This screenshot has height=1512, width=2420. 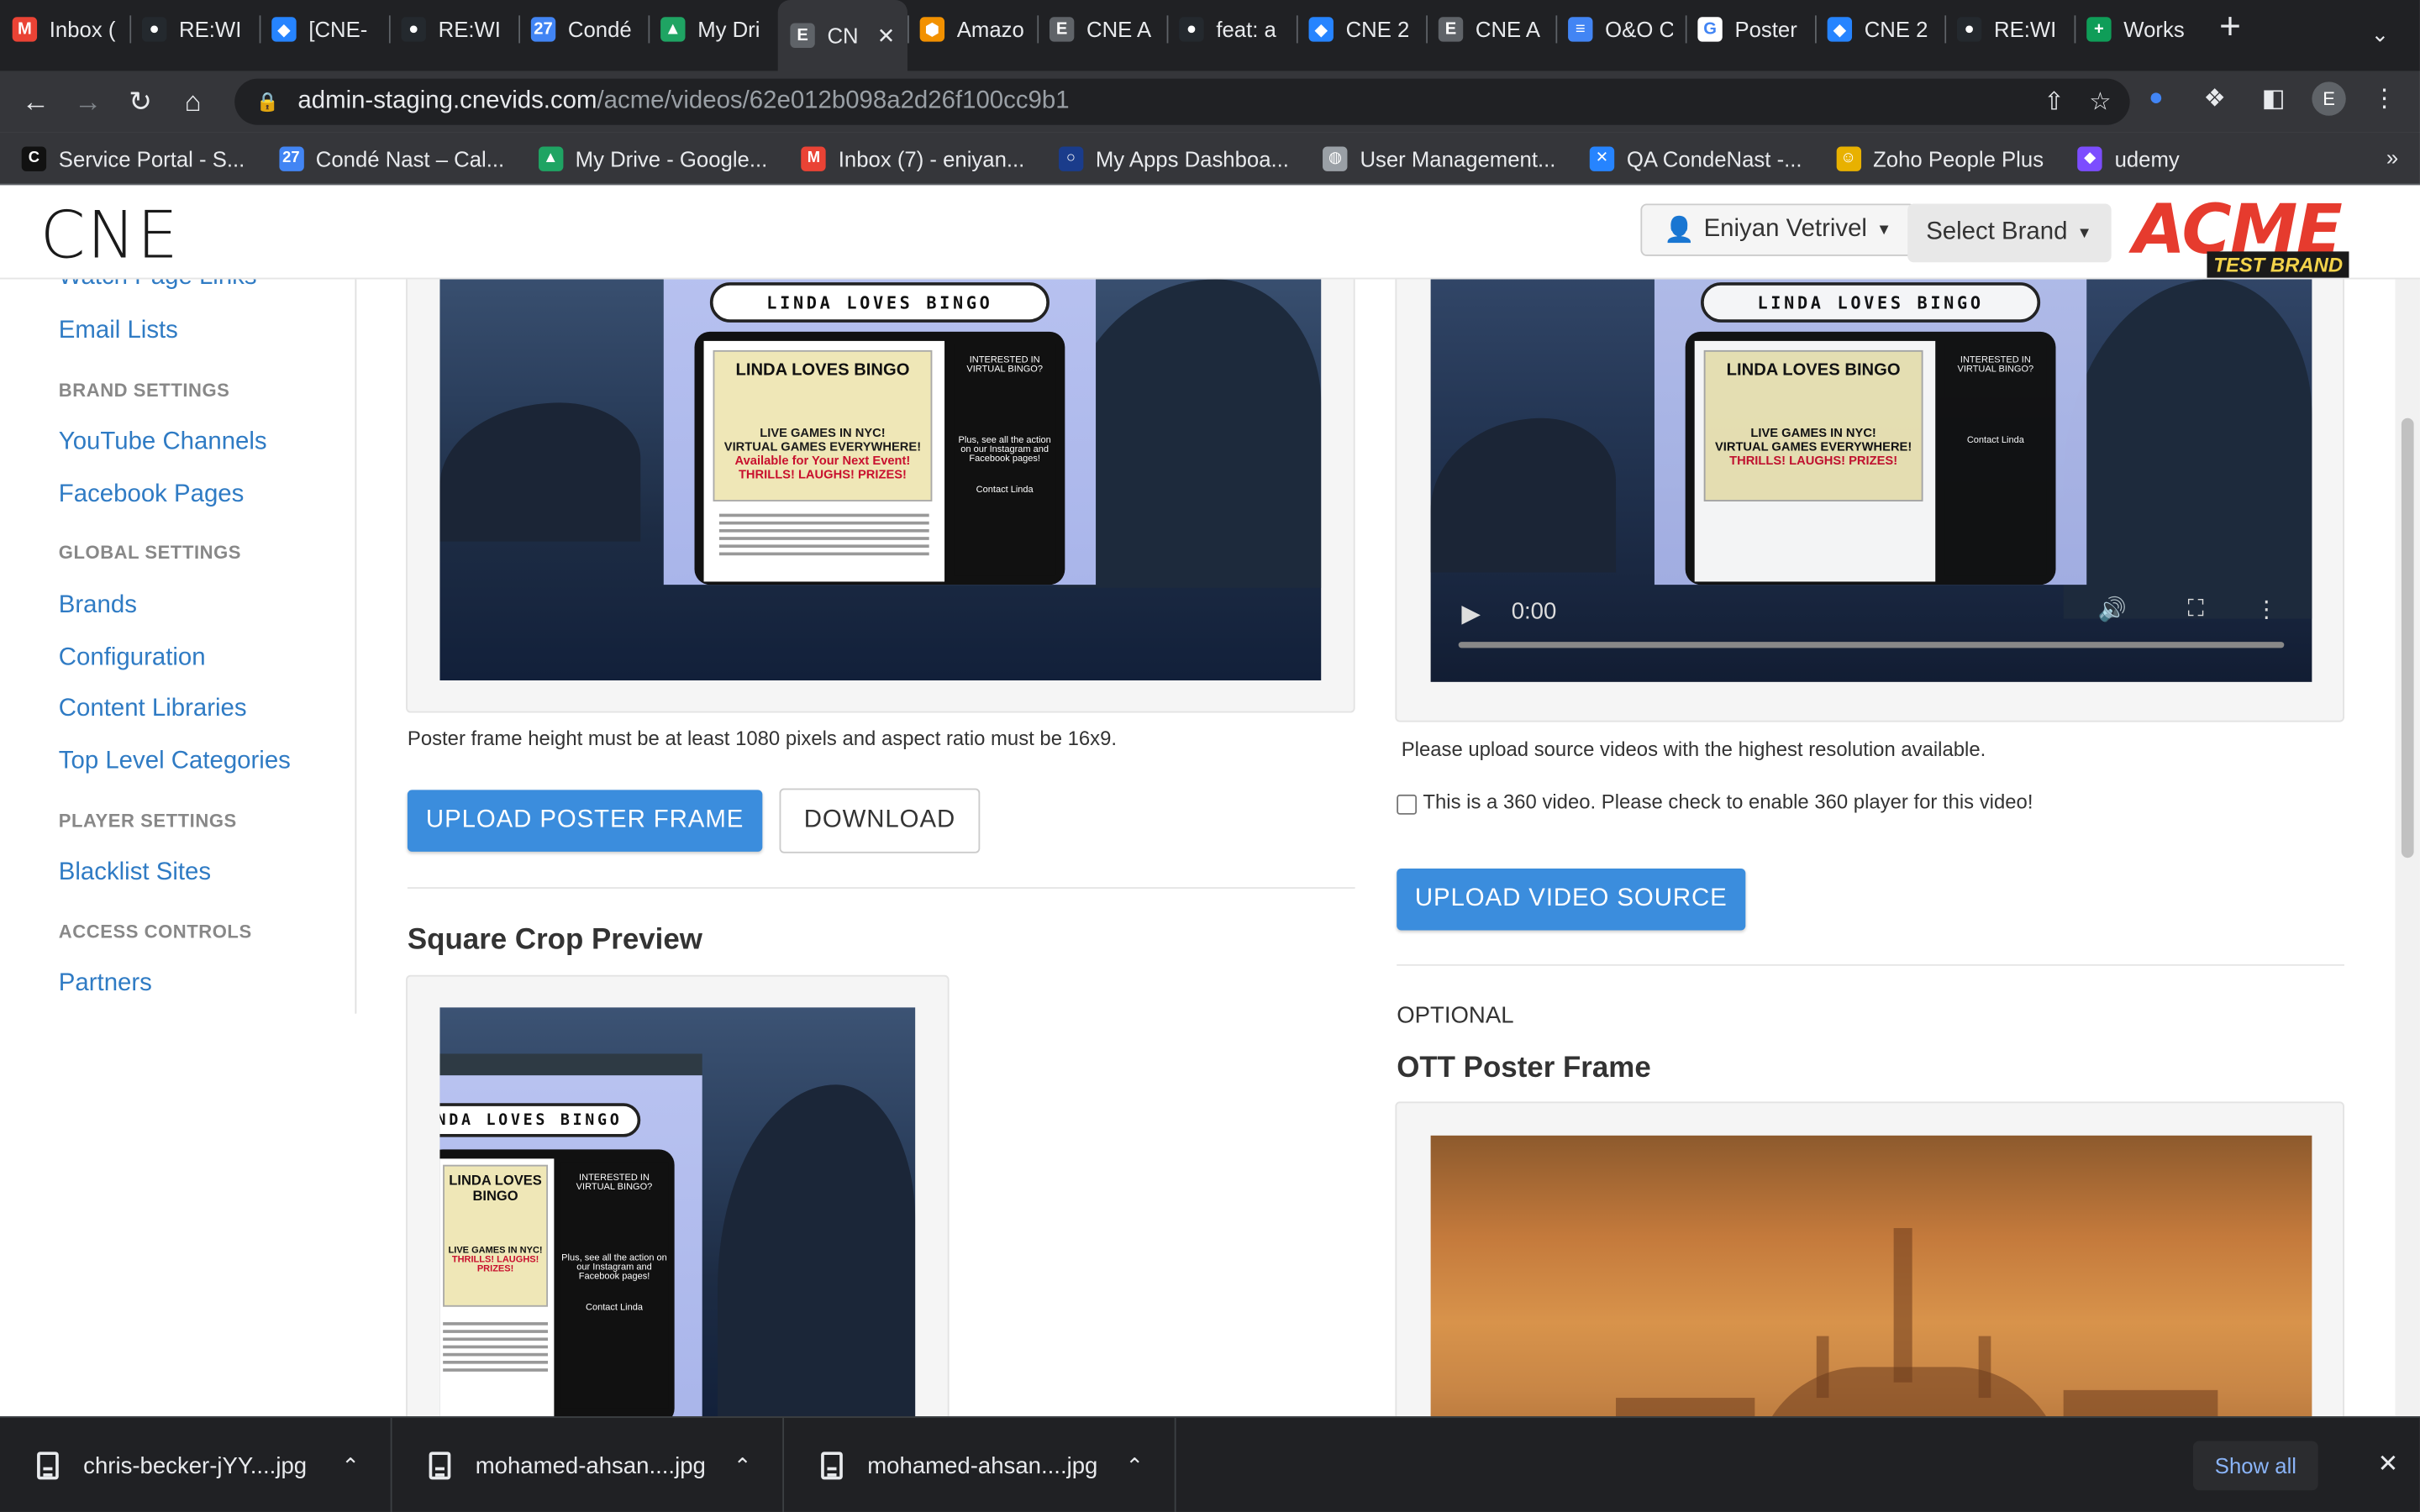 I want to click on sidebar-item-blacklist-sites: Blacklist Sites, so click(x=135, y=873).